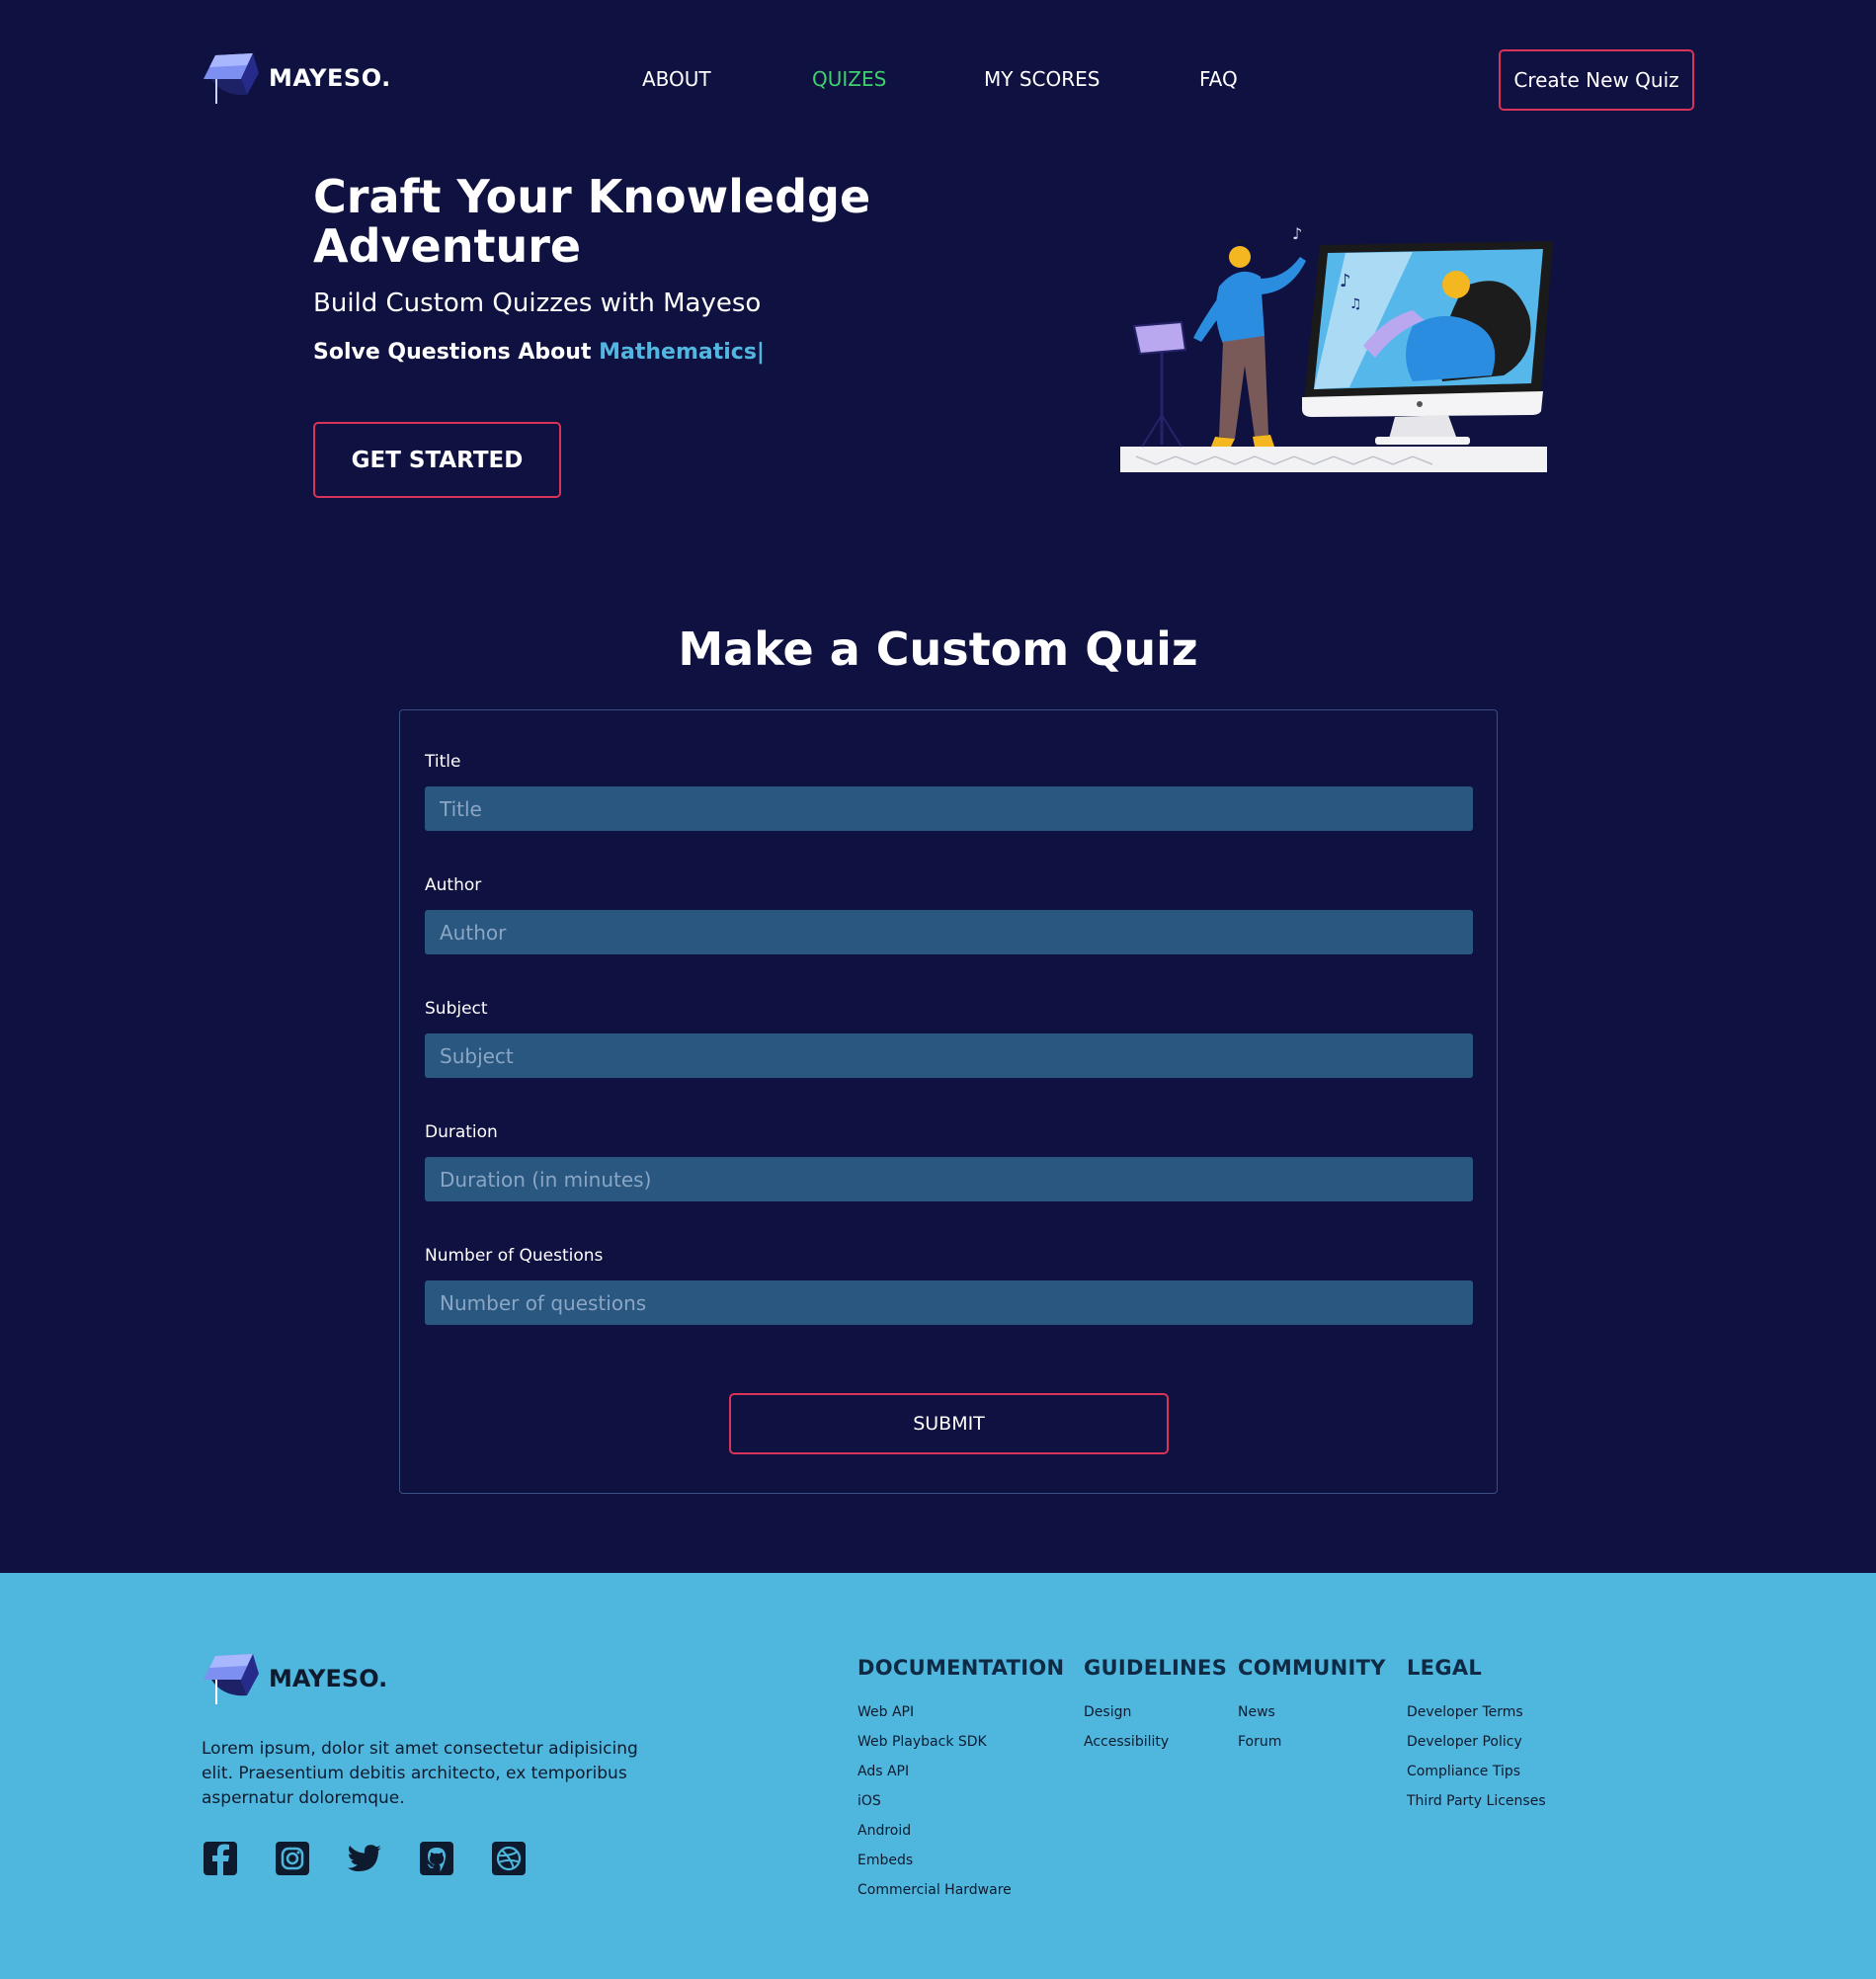  What do you see at coordinates (537, 303) in the screenshot?
I see `hero-subtitle: Build Custom Quizzes with Mayeso` at bounding box center [537, 303].